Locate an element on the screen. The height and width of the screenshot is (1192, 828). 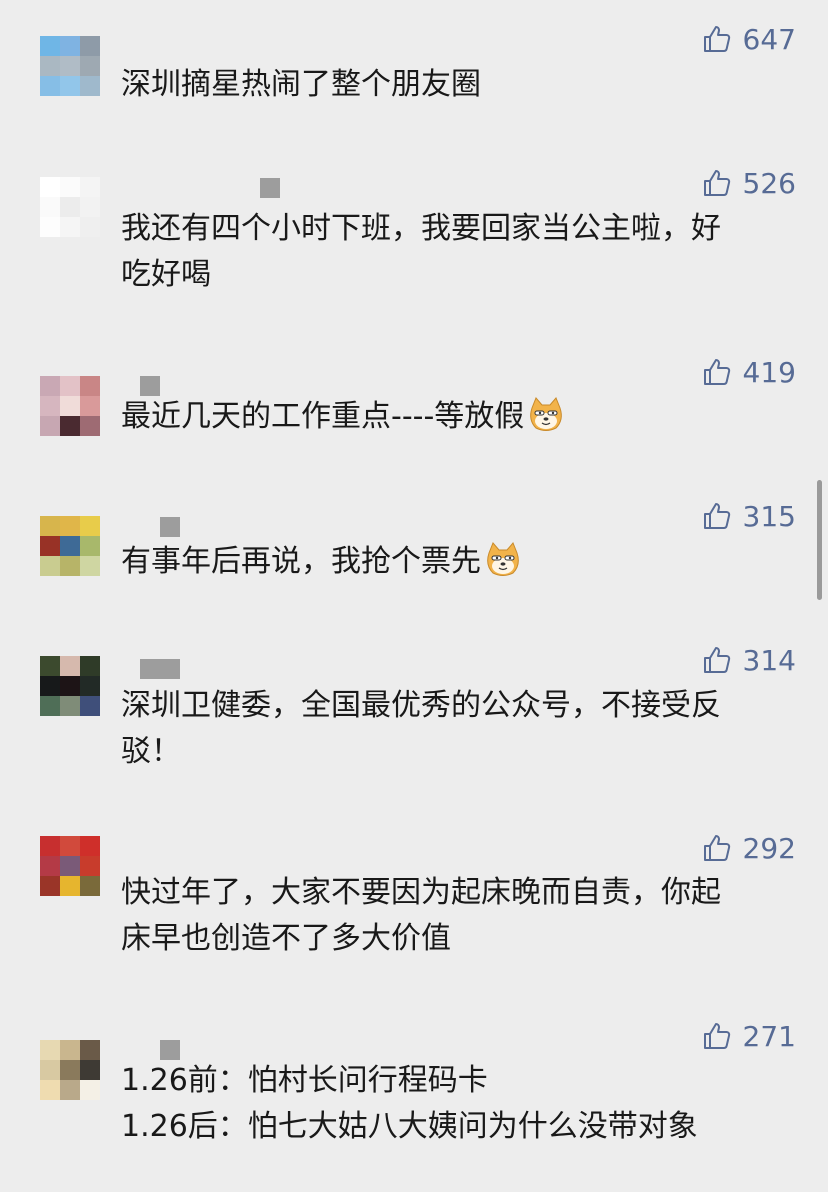
like-button: 315 is located at coordinates (748, 516).